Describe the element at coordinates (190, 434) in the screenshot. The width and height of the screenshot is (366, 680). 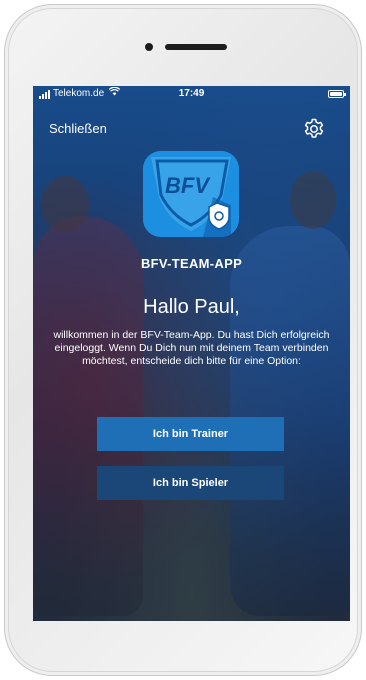
I see `trainer-button: Ich bin Trainer` at that location.